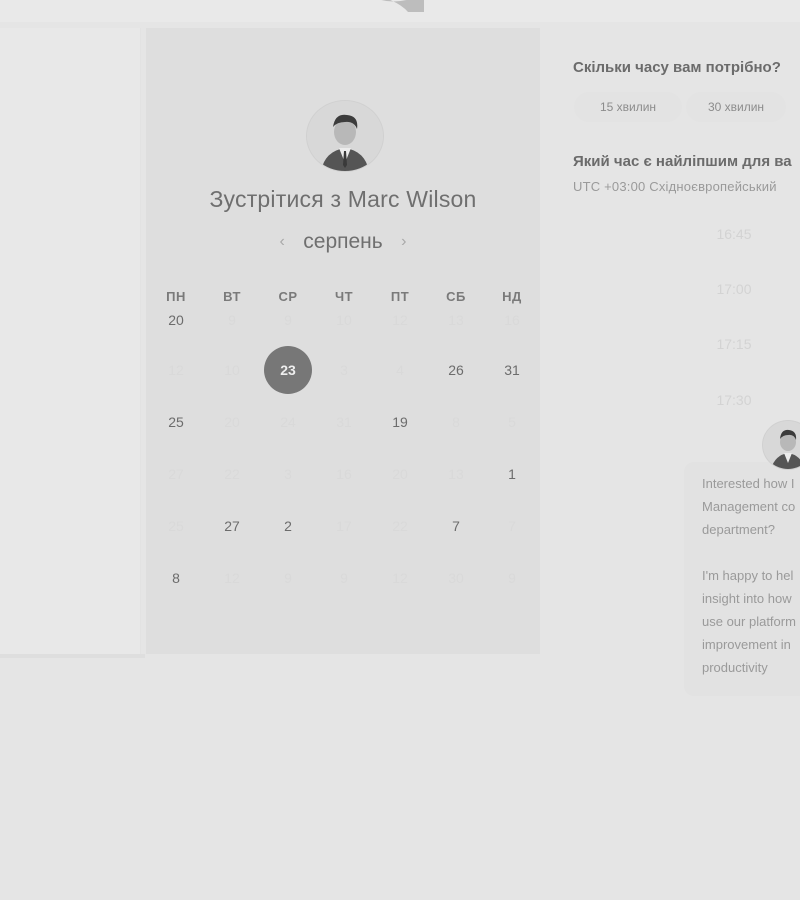  What do you see at coordinates (402, 6) in the screenshot?
I see `logo-icon` at bounding box center [402, 6].